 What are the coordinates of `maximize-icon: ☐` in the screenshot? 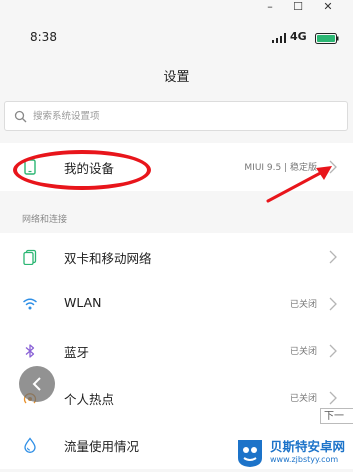 It's located at (298, 7).